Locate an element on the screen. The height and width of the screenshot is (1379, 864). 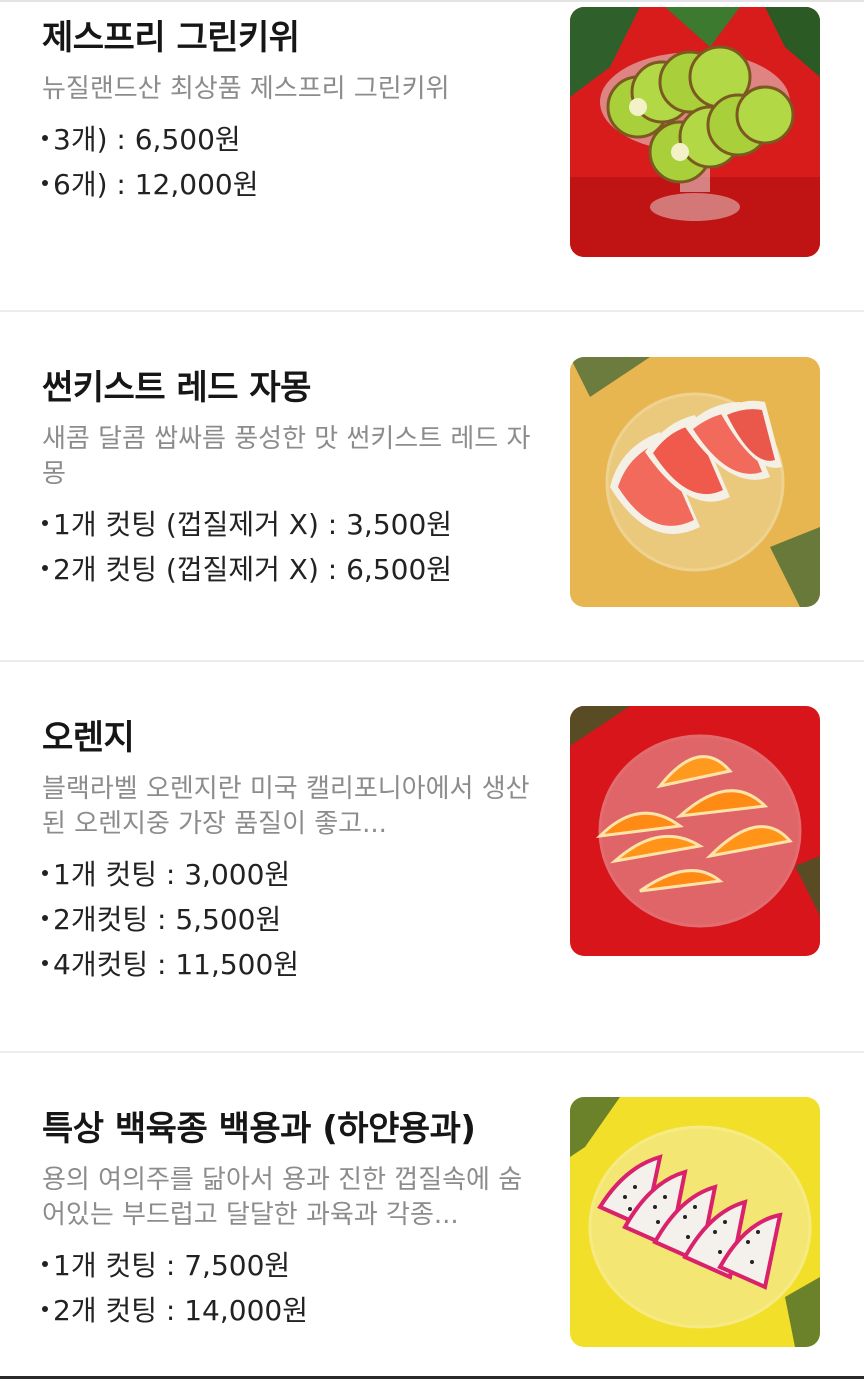
product-option: 2개 컷팅 (껍질제거 X) : 6,500원 is located at coordinates (292, 569).